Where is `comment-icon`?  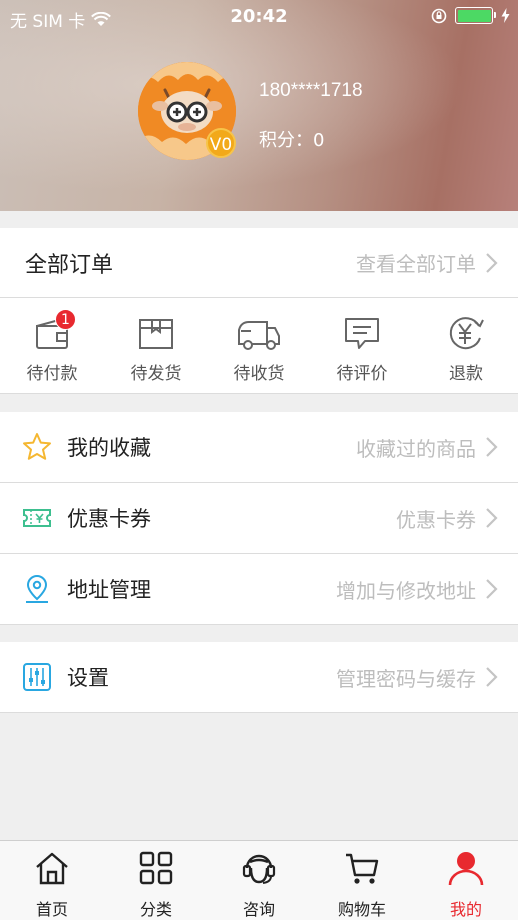 comment-icon is located at coordinates (362, 333).